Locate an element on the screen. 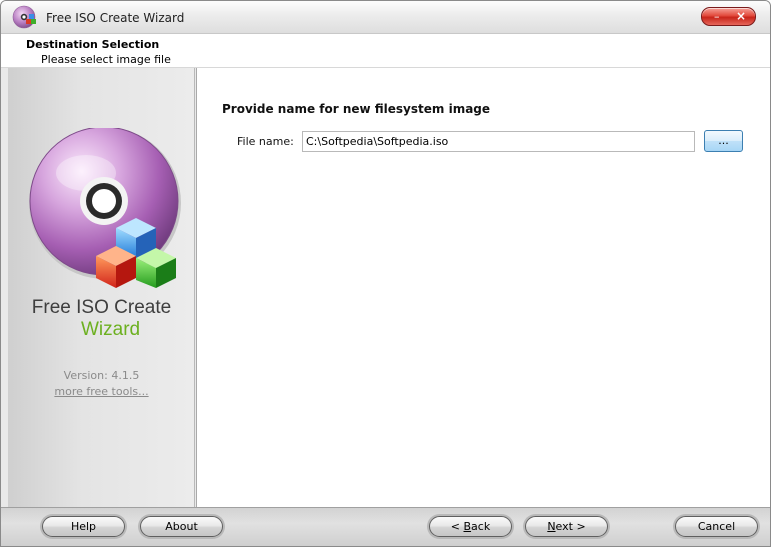 This screenshot has height=547, width=771. product-name: Free ISO Create is located at coordinates (101, 307).